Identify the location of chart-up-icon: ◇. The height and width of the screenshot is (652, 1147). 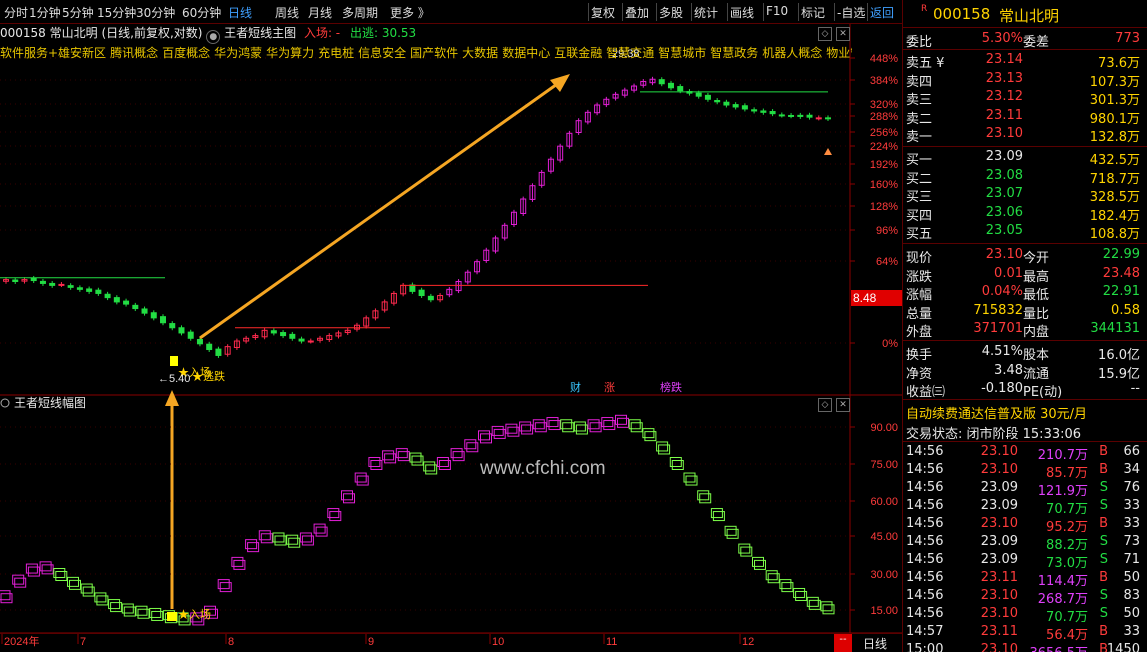
(825, 34).